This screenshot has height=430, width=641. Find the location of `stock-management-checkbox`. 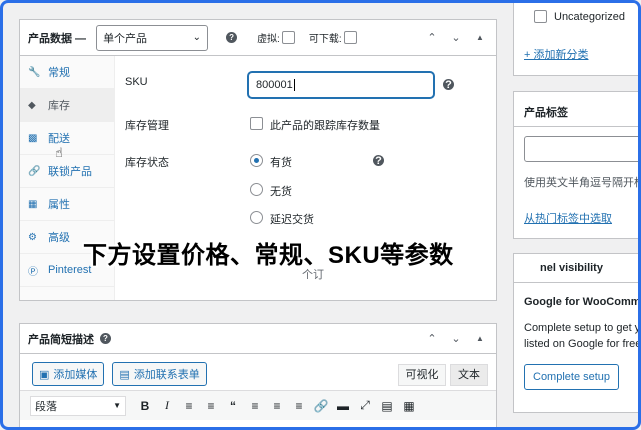

stock-management-checkbox is located at coordinates (256, 123).